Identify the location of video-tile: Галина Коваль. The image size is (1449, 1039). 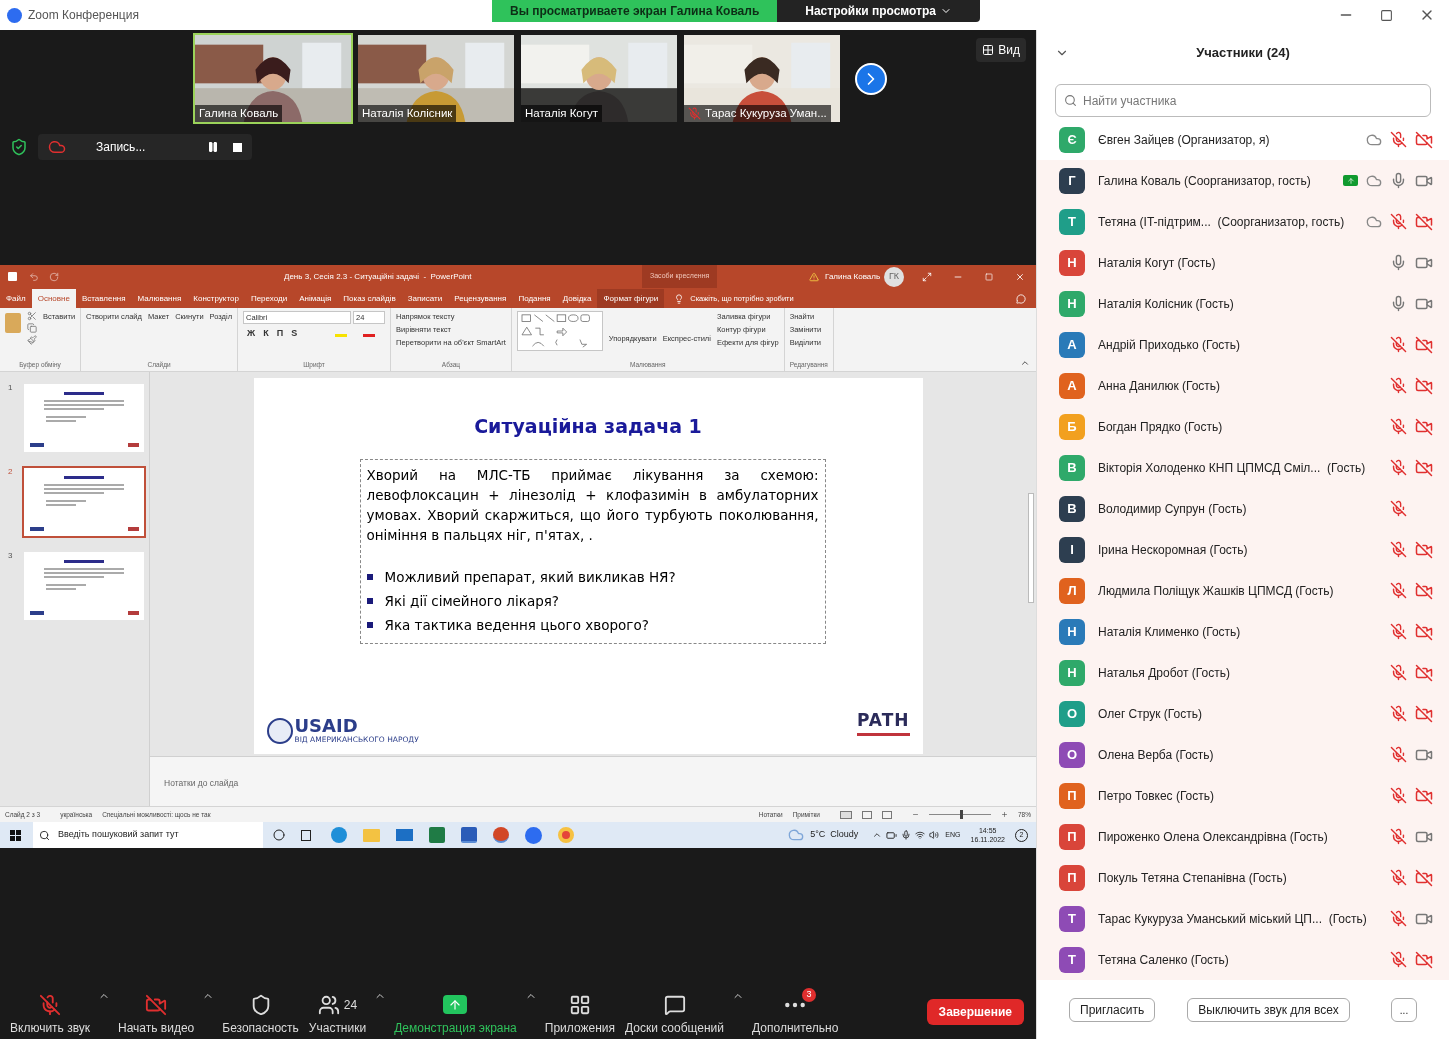
(273, 78).